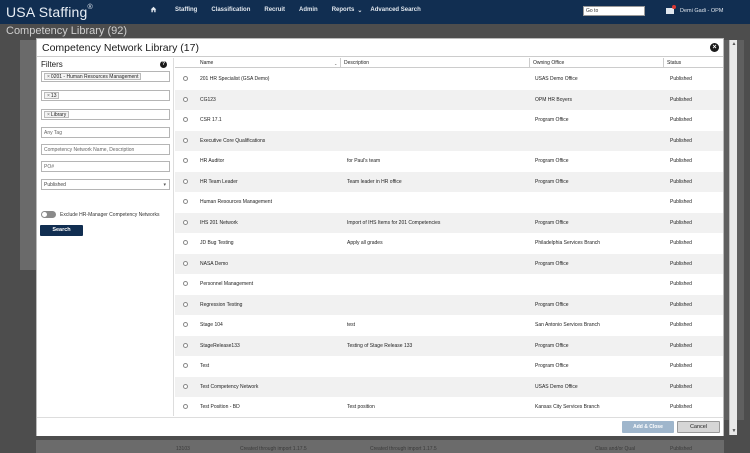 The image size is (750, 453). I want to click on nav-staffing: Staffing, so click(186, 10).